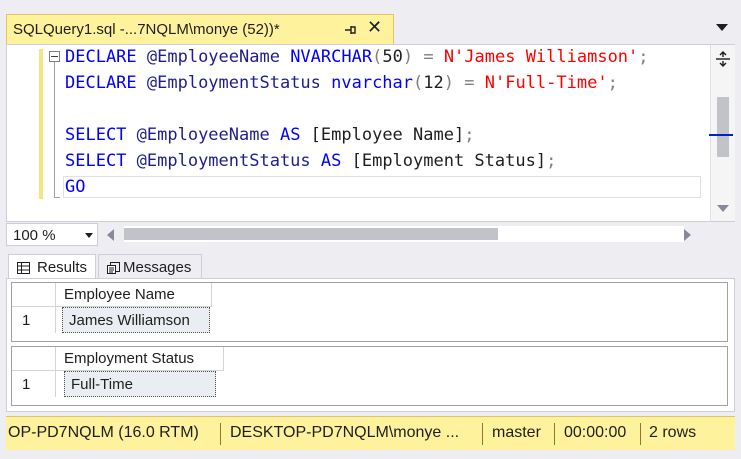 Image resolution: width=741 pixels, height=459 pixels. Describe the element at coordinates (62, 267) in the screenshot. I see `tab-results-label: Results` at that location.